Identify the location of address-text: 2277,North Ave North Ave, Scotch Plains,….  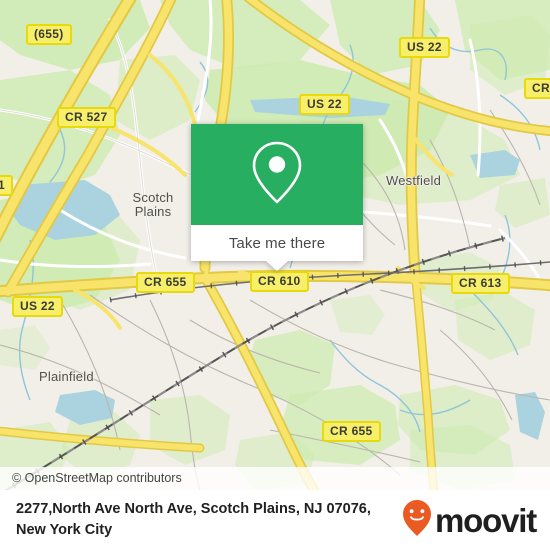
(193, 519).